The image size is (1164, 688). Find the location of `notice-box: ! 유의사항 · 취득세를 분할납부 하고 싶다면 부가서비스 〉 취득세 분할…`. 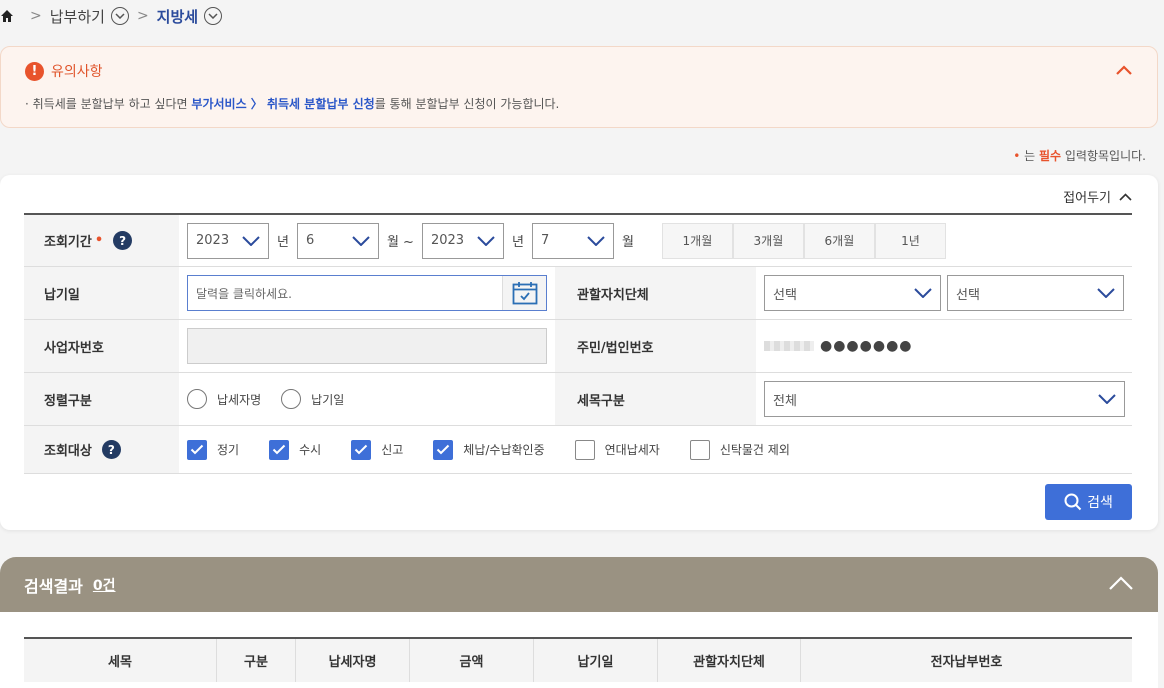

notice-box: ! 유의사항 · 취득세를 분할납부 하고 싶다면 부가서비스 〉 취득세 분할… is located at coordinates (579, 87).